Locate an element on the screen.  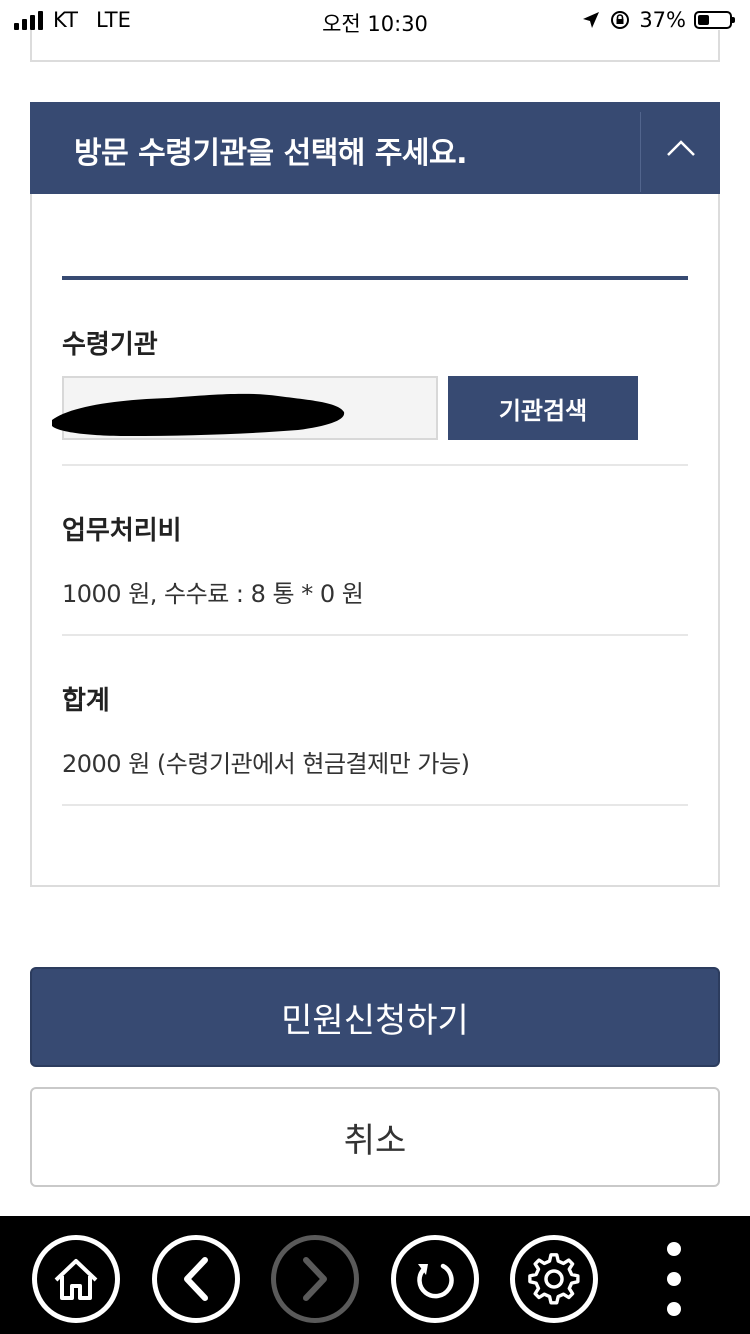
settings-button is located at coordinates (554, 1279).